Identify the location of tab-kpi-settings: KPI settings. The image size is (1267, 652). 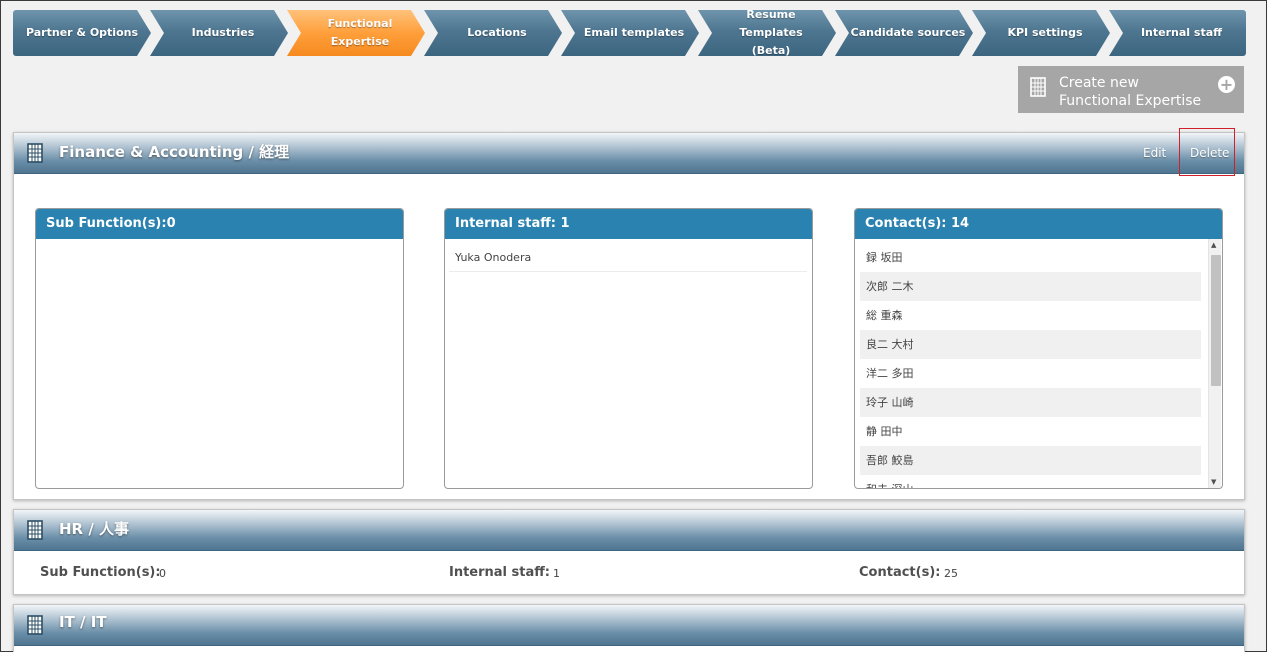
(1041, 33).